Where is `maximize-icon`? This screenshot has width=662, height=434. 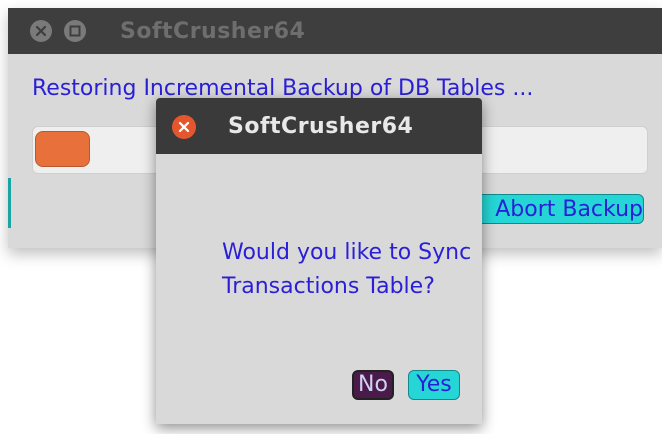
maximize-icon is located at coordinates (75, 31).